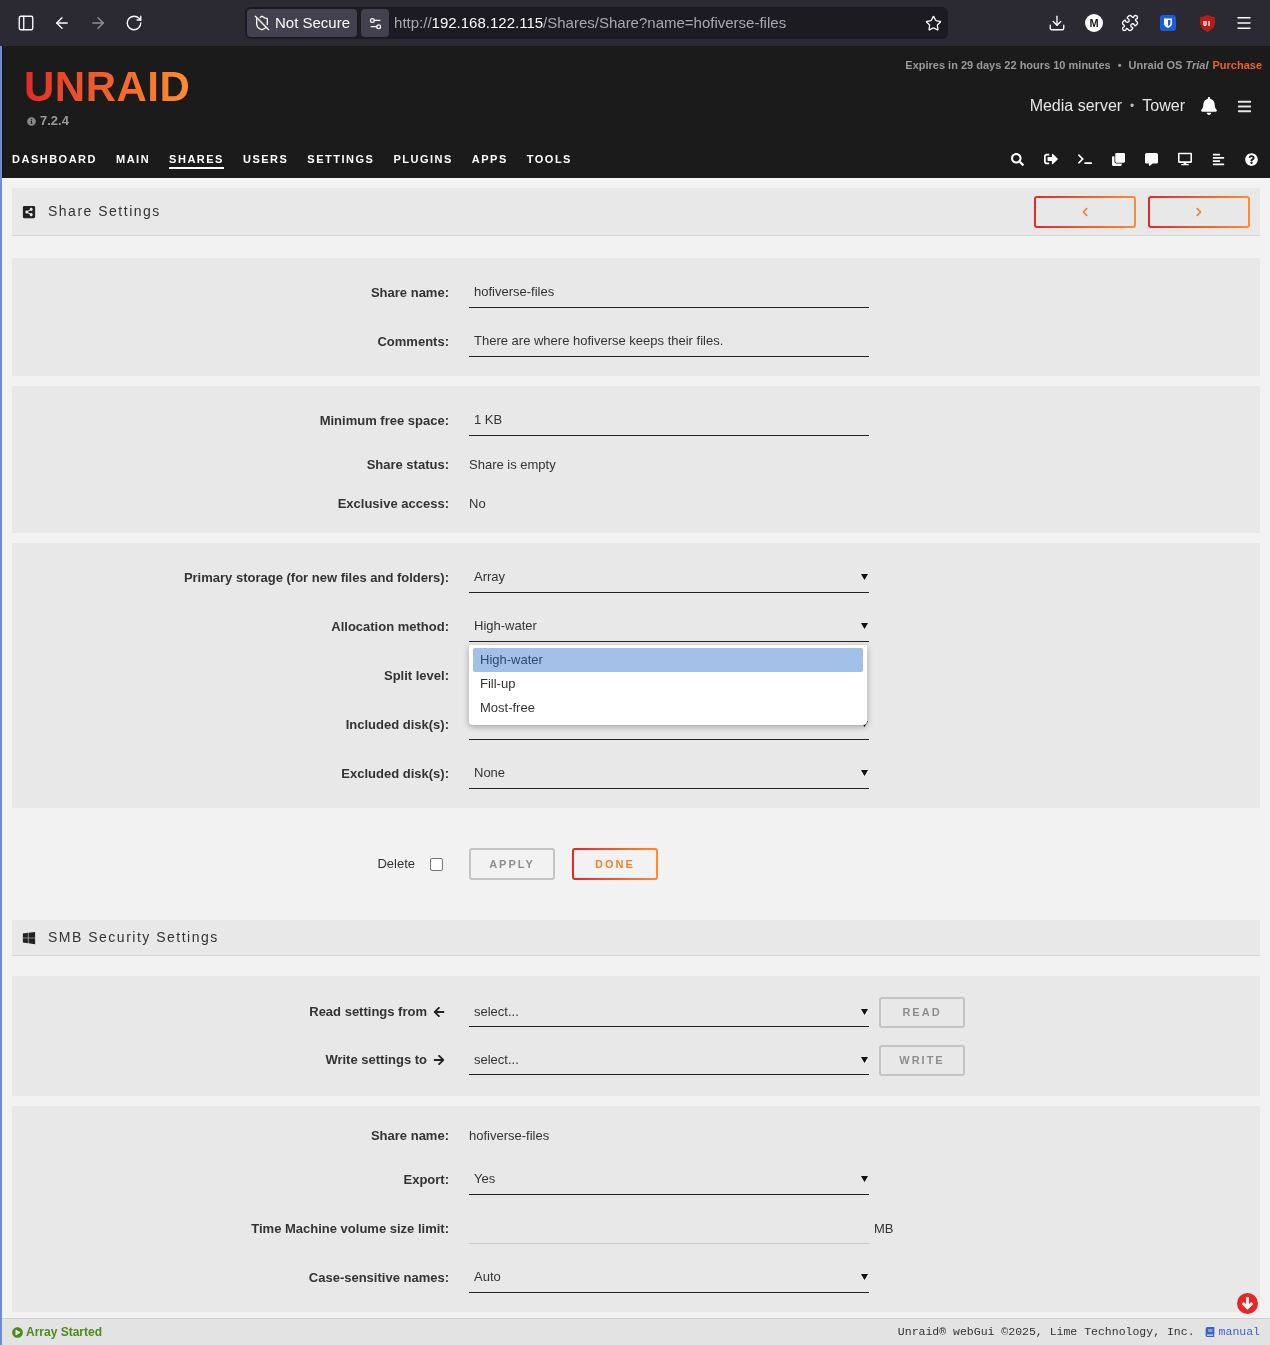 Image resolution: width=1270 pixels, height=1345 pixels. I want to click on field-label: Exclusive access:, so click(393, 503).